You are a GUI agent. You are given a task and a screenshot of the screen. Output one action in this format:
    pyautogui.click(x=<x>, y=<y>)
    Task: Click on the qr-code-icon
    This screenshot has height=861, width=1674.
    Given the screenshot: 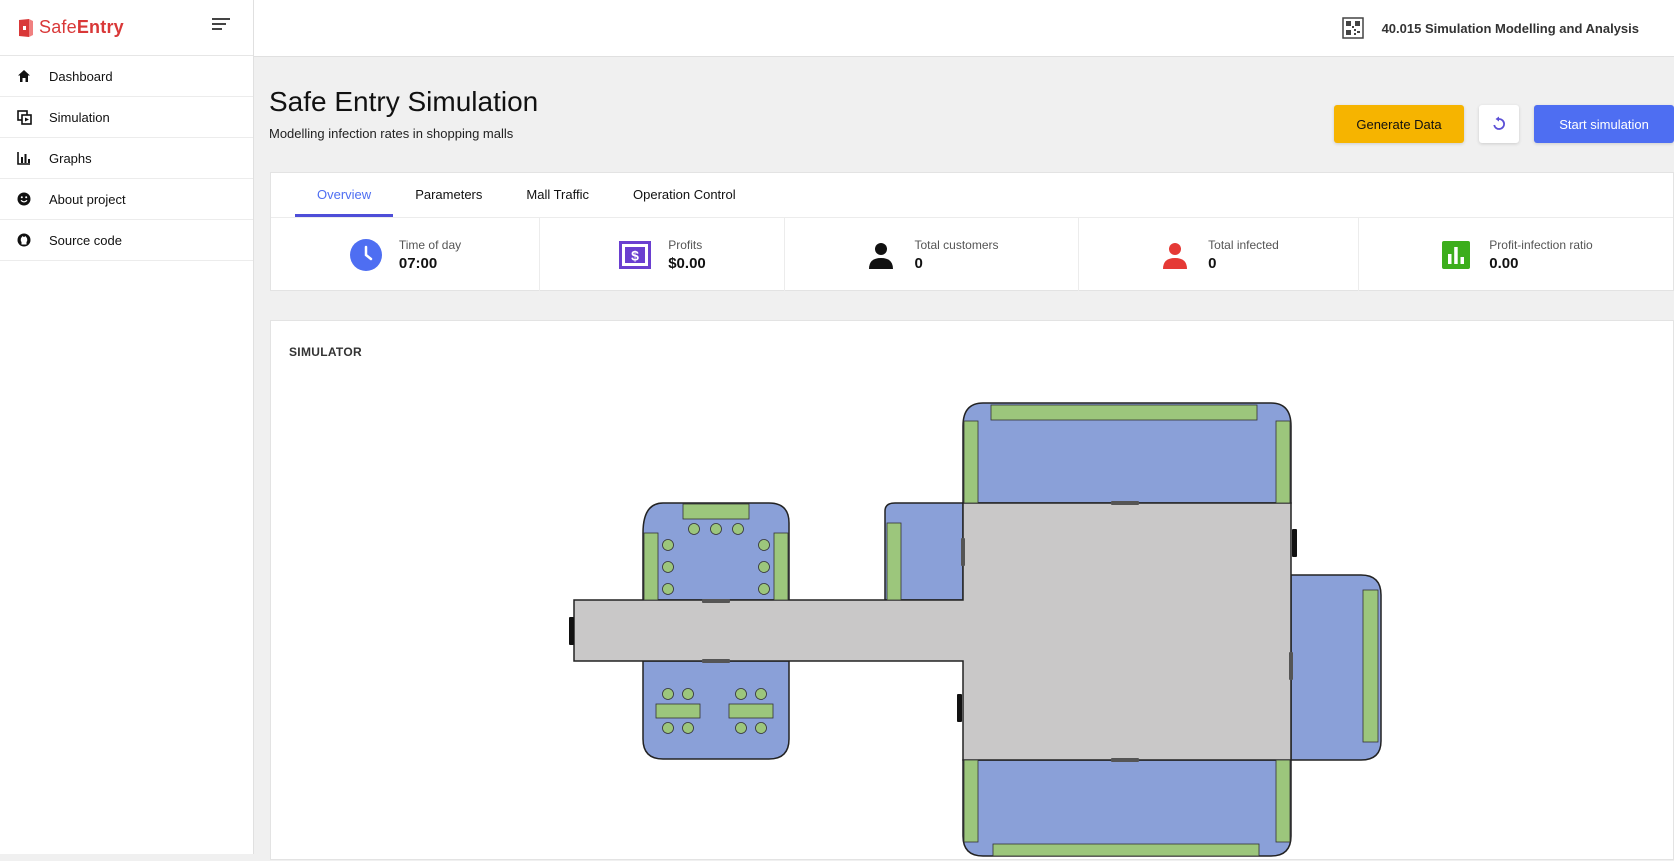 What is the action you would take?
    pyautogui.click(x=1352, y=28)
    